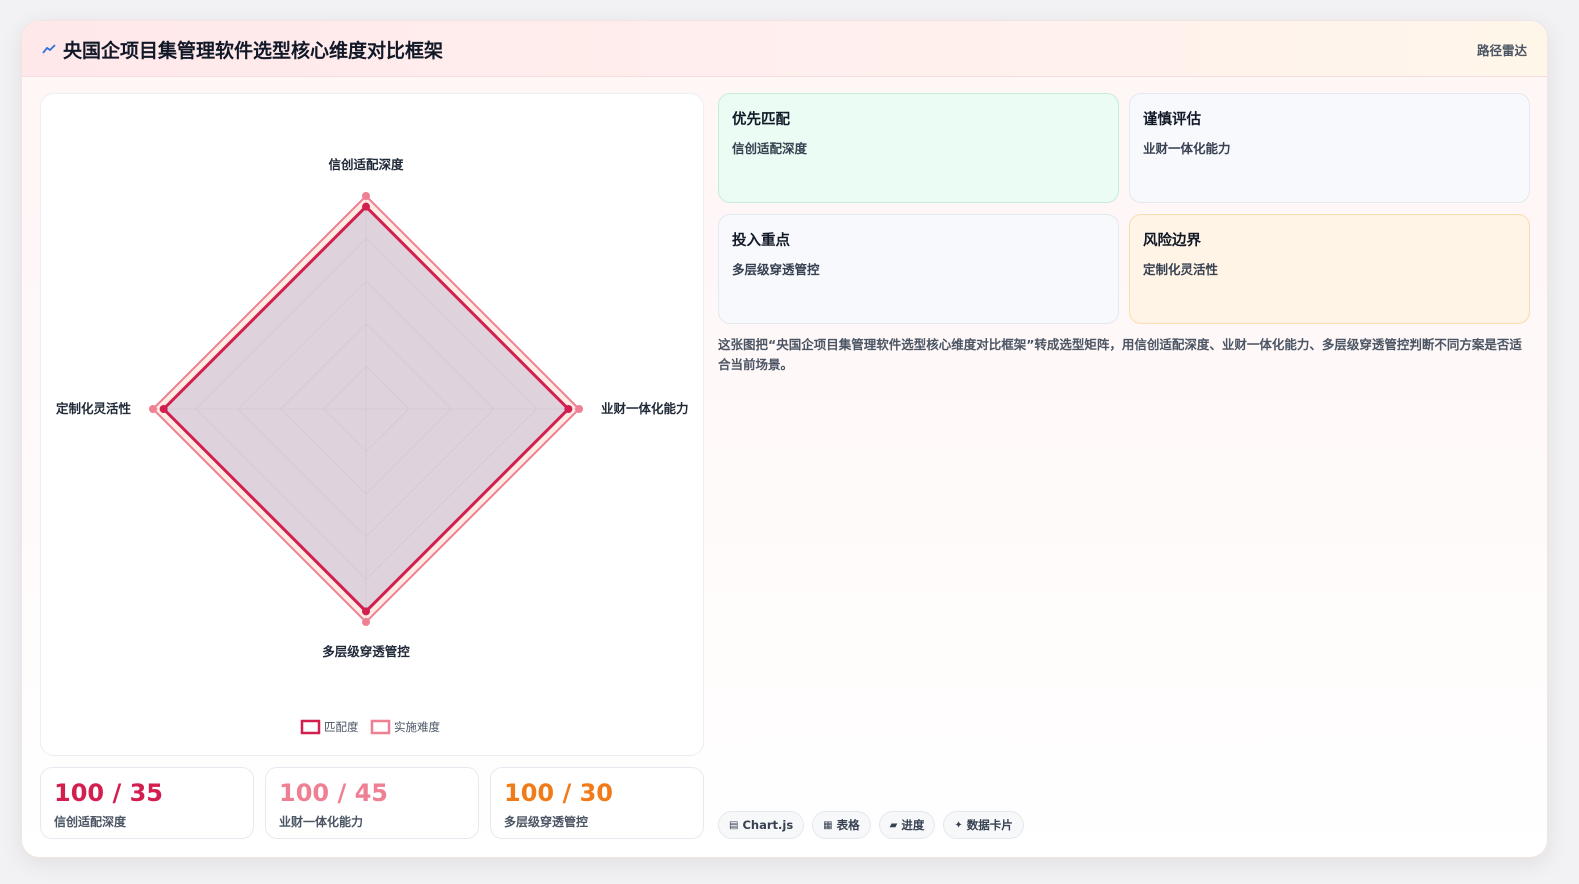 The width and height of the screenshot is (1579, 884). Describe the element at coordinates (558, 793) in the screenshot. I see `stat-value: 100 / 30` at that location.